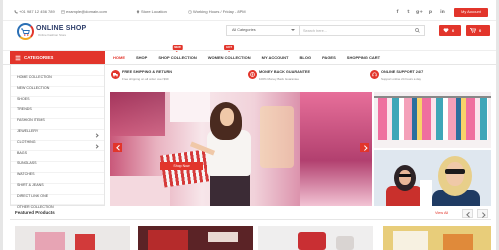 Image resolution: width=499 pixels, height=250 pixels. What do you see at coordinates (154, 12) in the screenshot?
I see `topbar-location: Store Location` at bounding box center [154, 12].